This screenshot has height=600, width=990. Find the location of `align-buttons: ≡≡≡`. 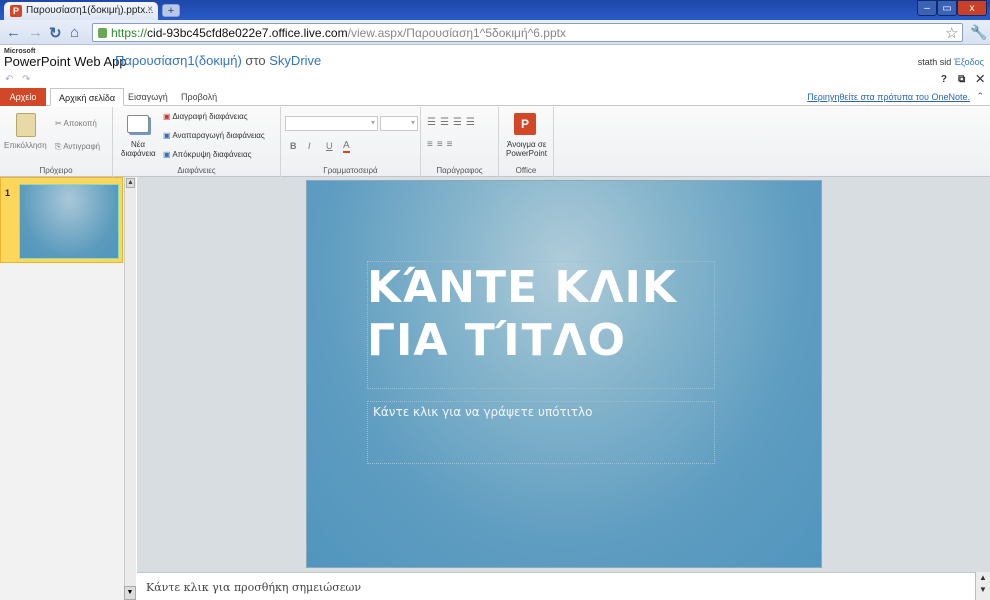

align-buttons: ≡≡≡ is located at coordinates (442, 144).